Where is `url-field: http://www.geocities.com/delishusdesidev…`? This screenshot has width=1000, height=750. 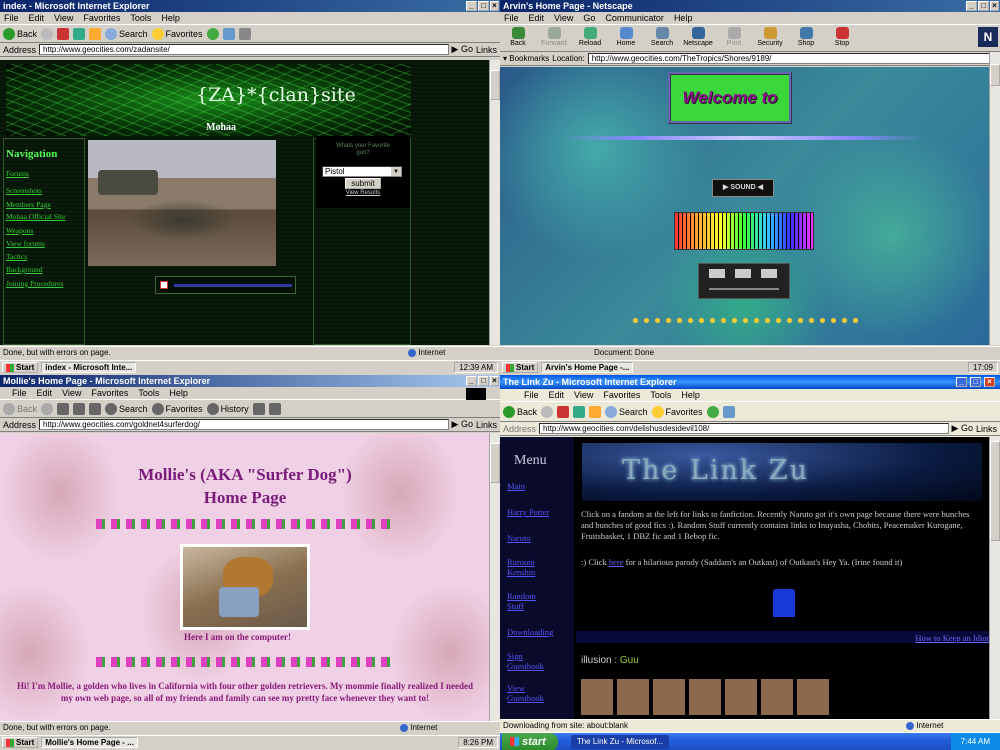
url-field: http://www.geocities.com/delishusdesidev… is located at coordinates (744, 428).